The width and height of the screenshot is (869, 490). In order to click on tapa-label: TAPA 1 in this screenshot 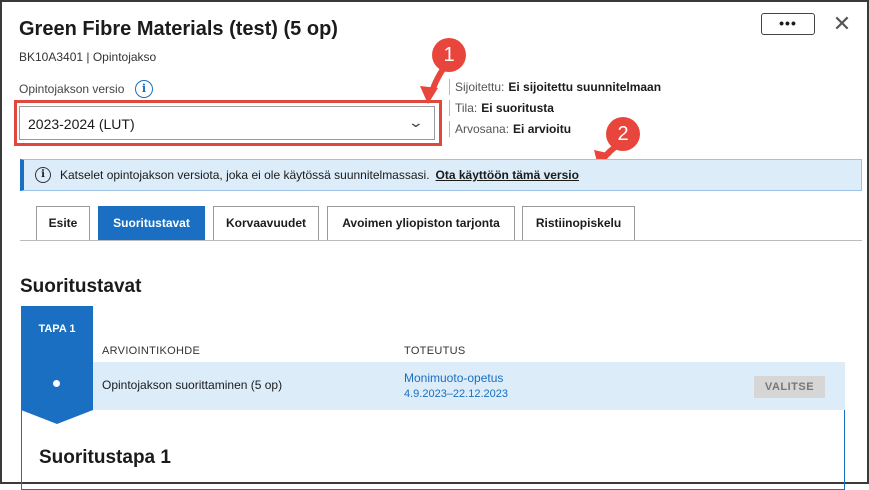, I will do `click(57, 329)`.